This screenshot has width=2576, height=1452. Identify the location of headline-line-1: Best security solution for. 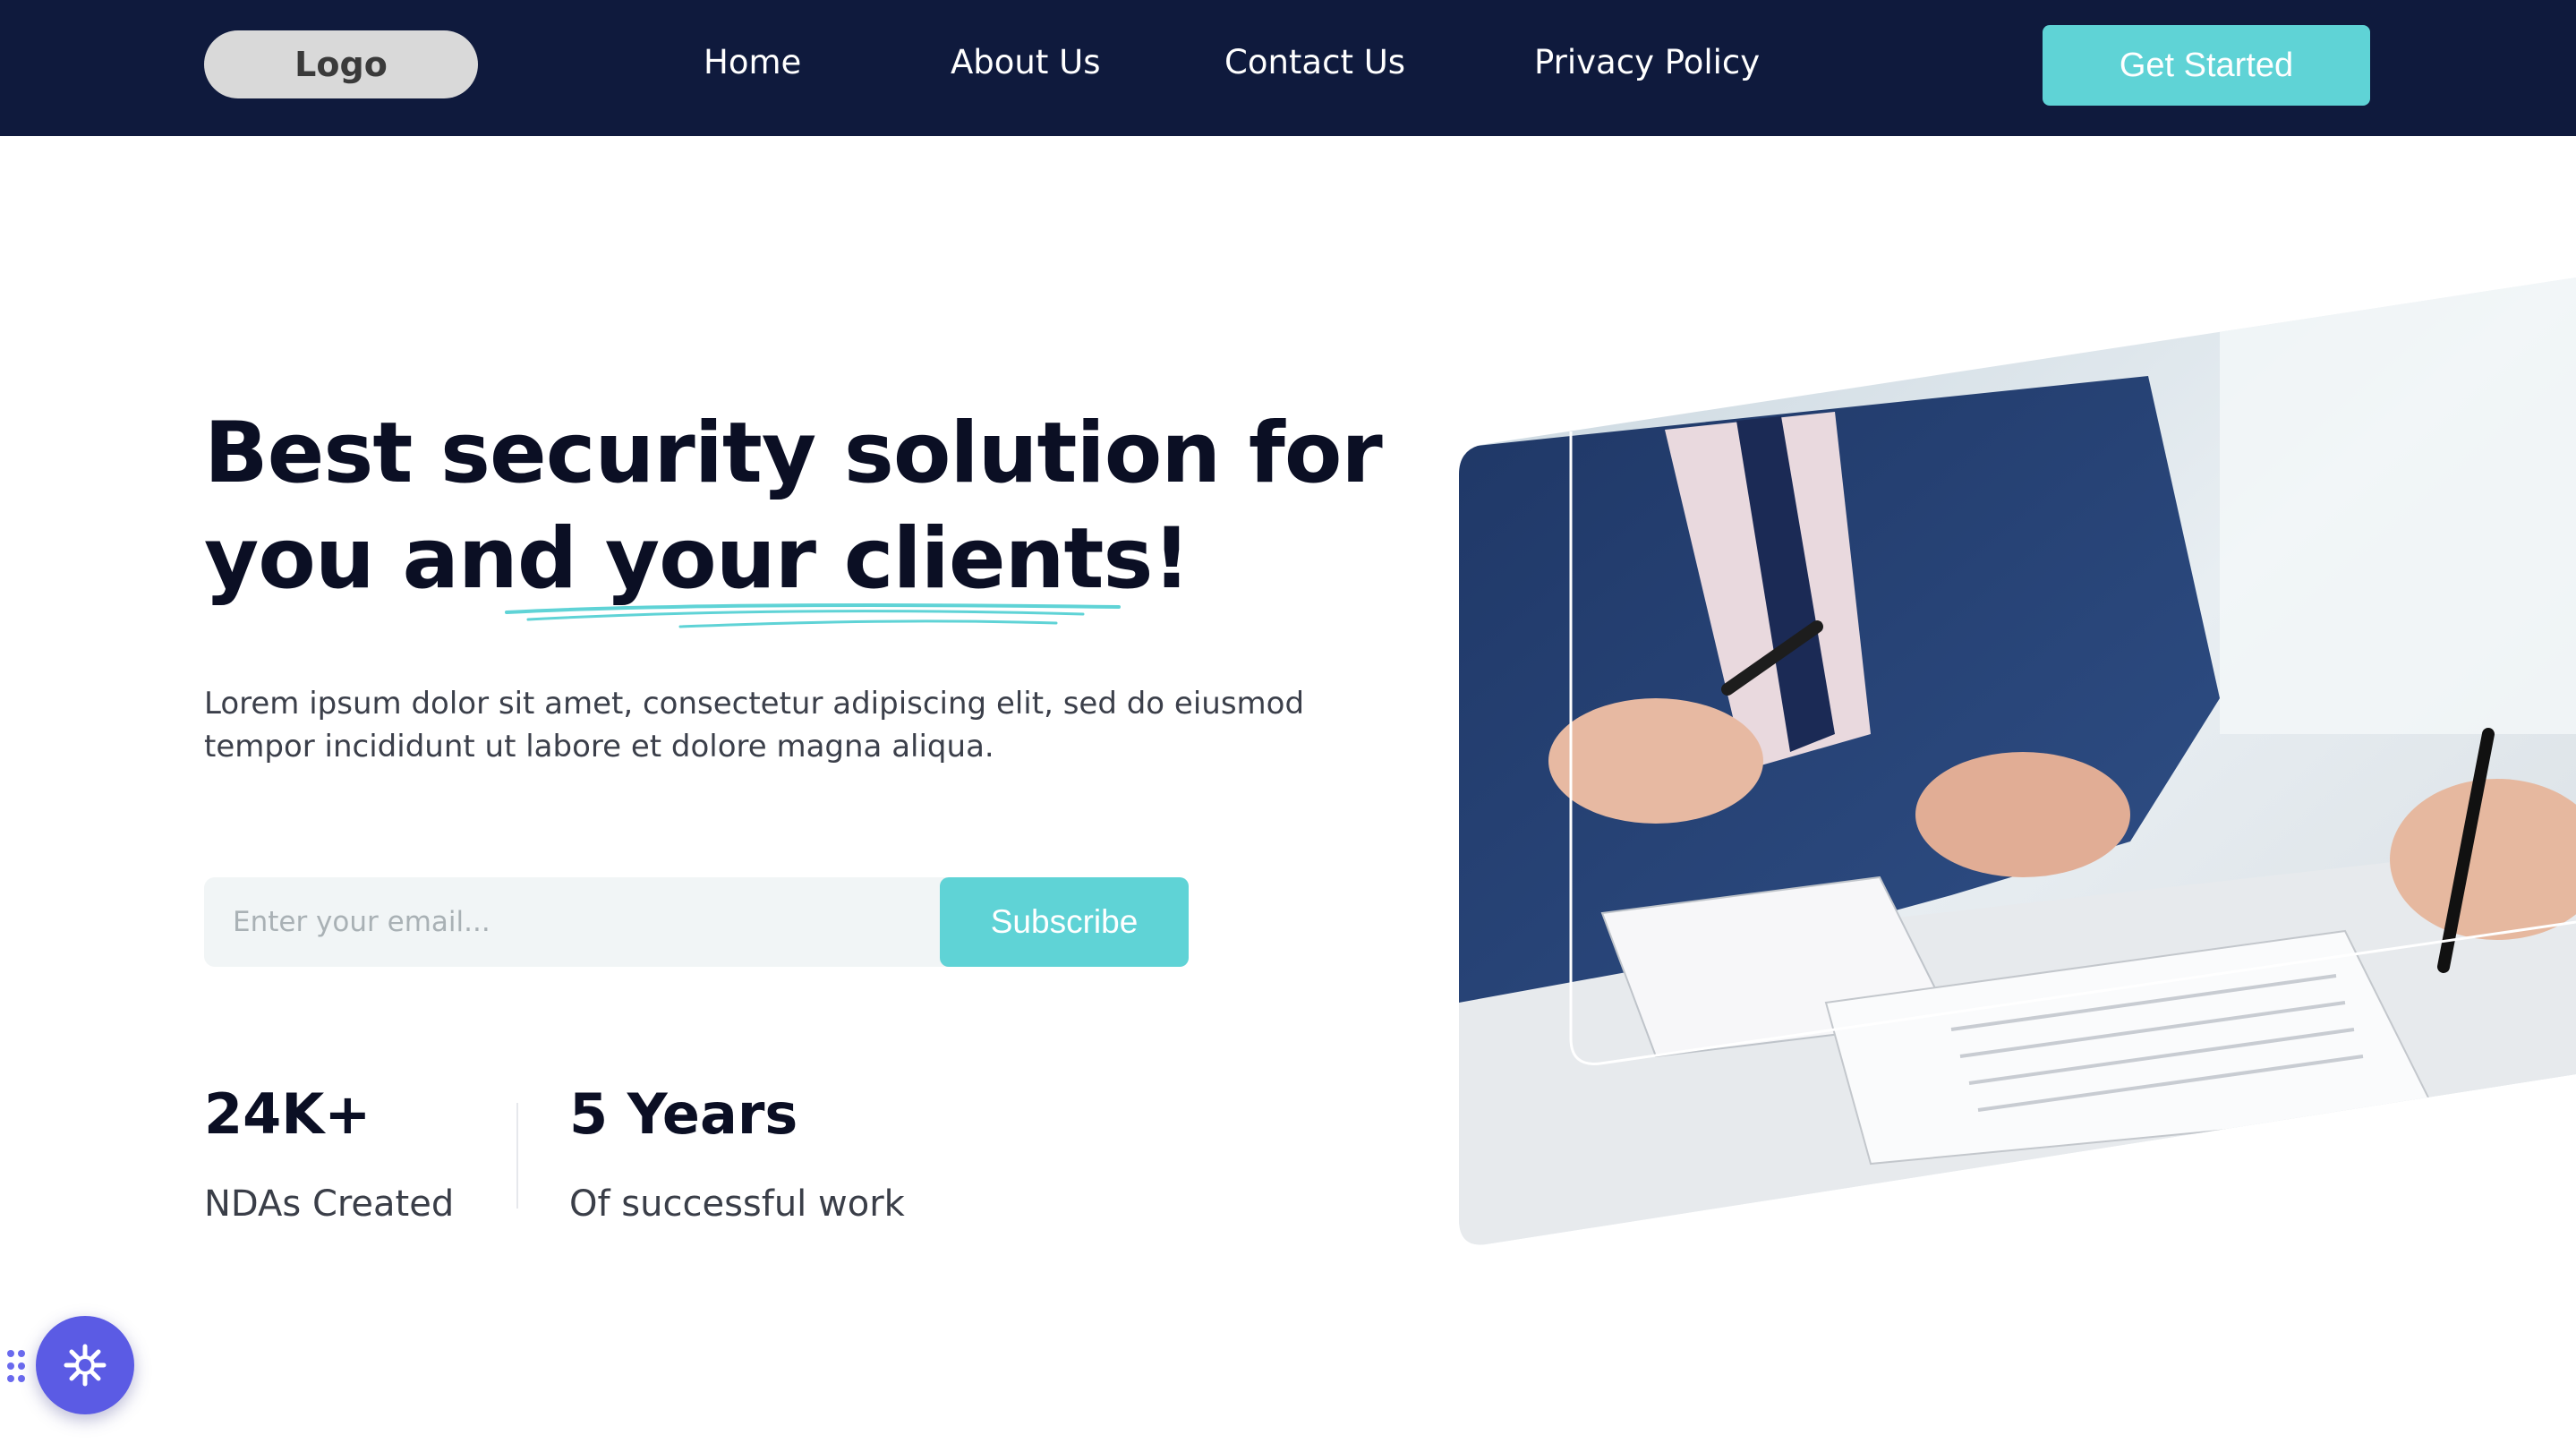
(793, 453).